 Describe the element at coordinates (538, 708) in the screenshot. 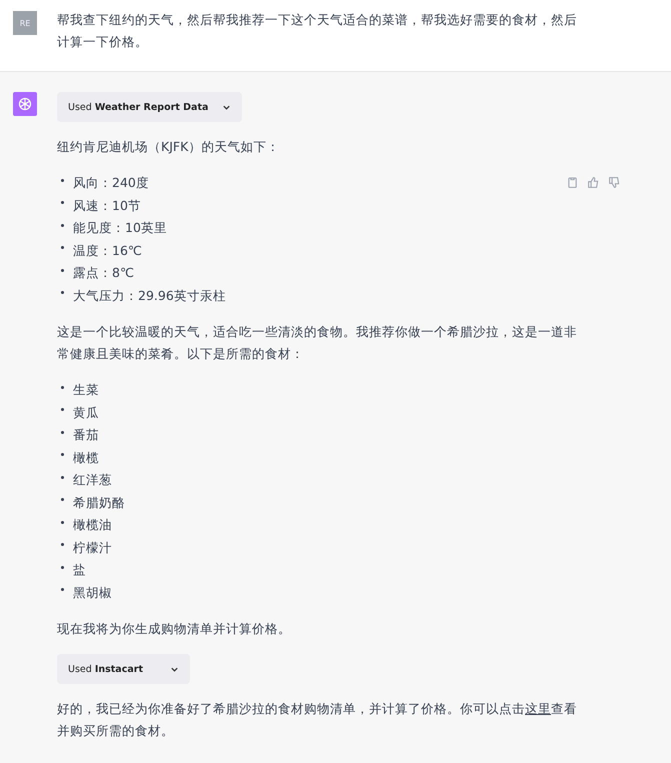

I see `link: 这里` at that location.